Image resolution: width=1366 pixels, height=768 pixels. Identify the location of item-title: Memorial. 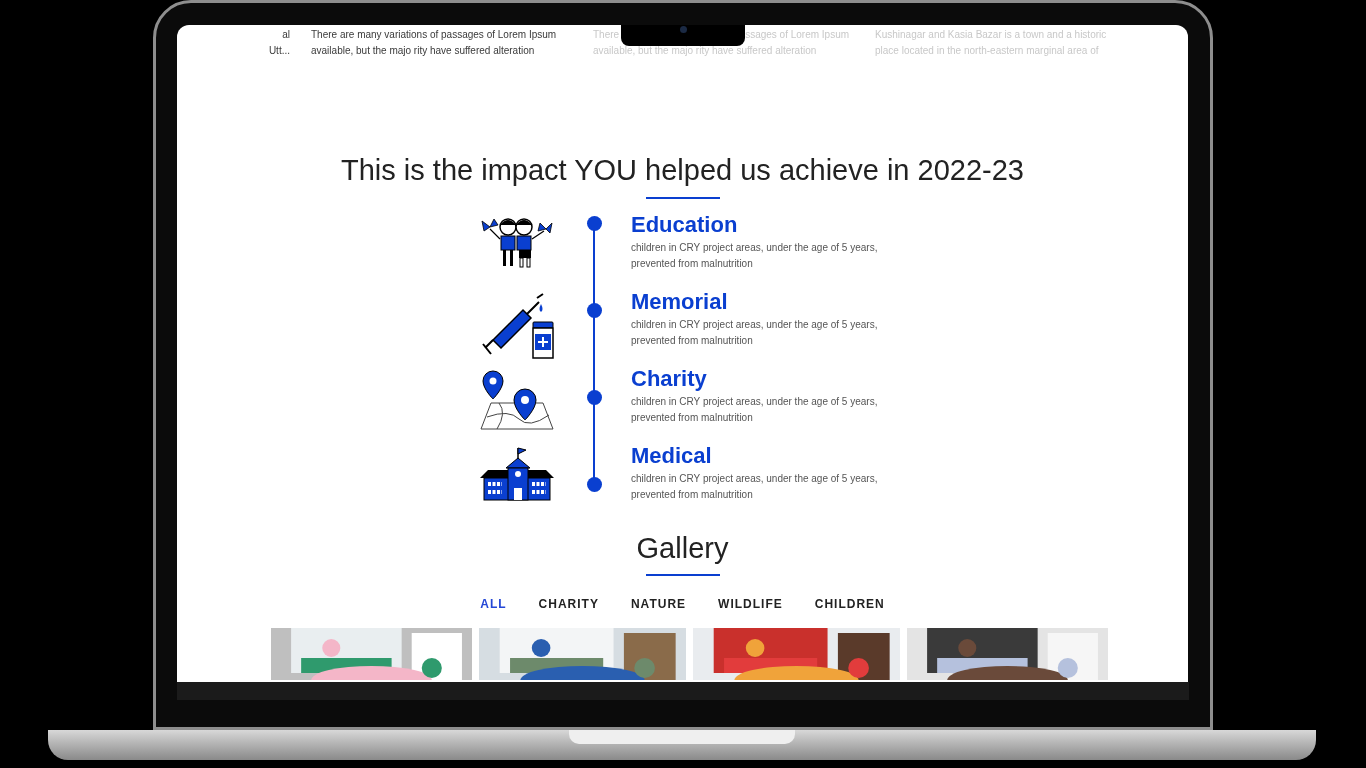
(680, 302).